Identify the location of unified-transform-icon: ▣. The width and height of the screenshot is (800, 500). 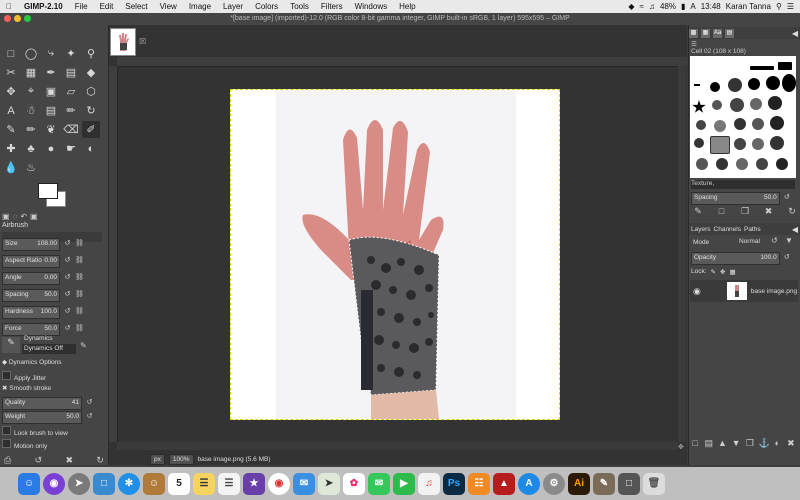
(51, 91).